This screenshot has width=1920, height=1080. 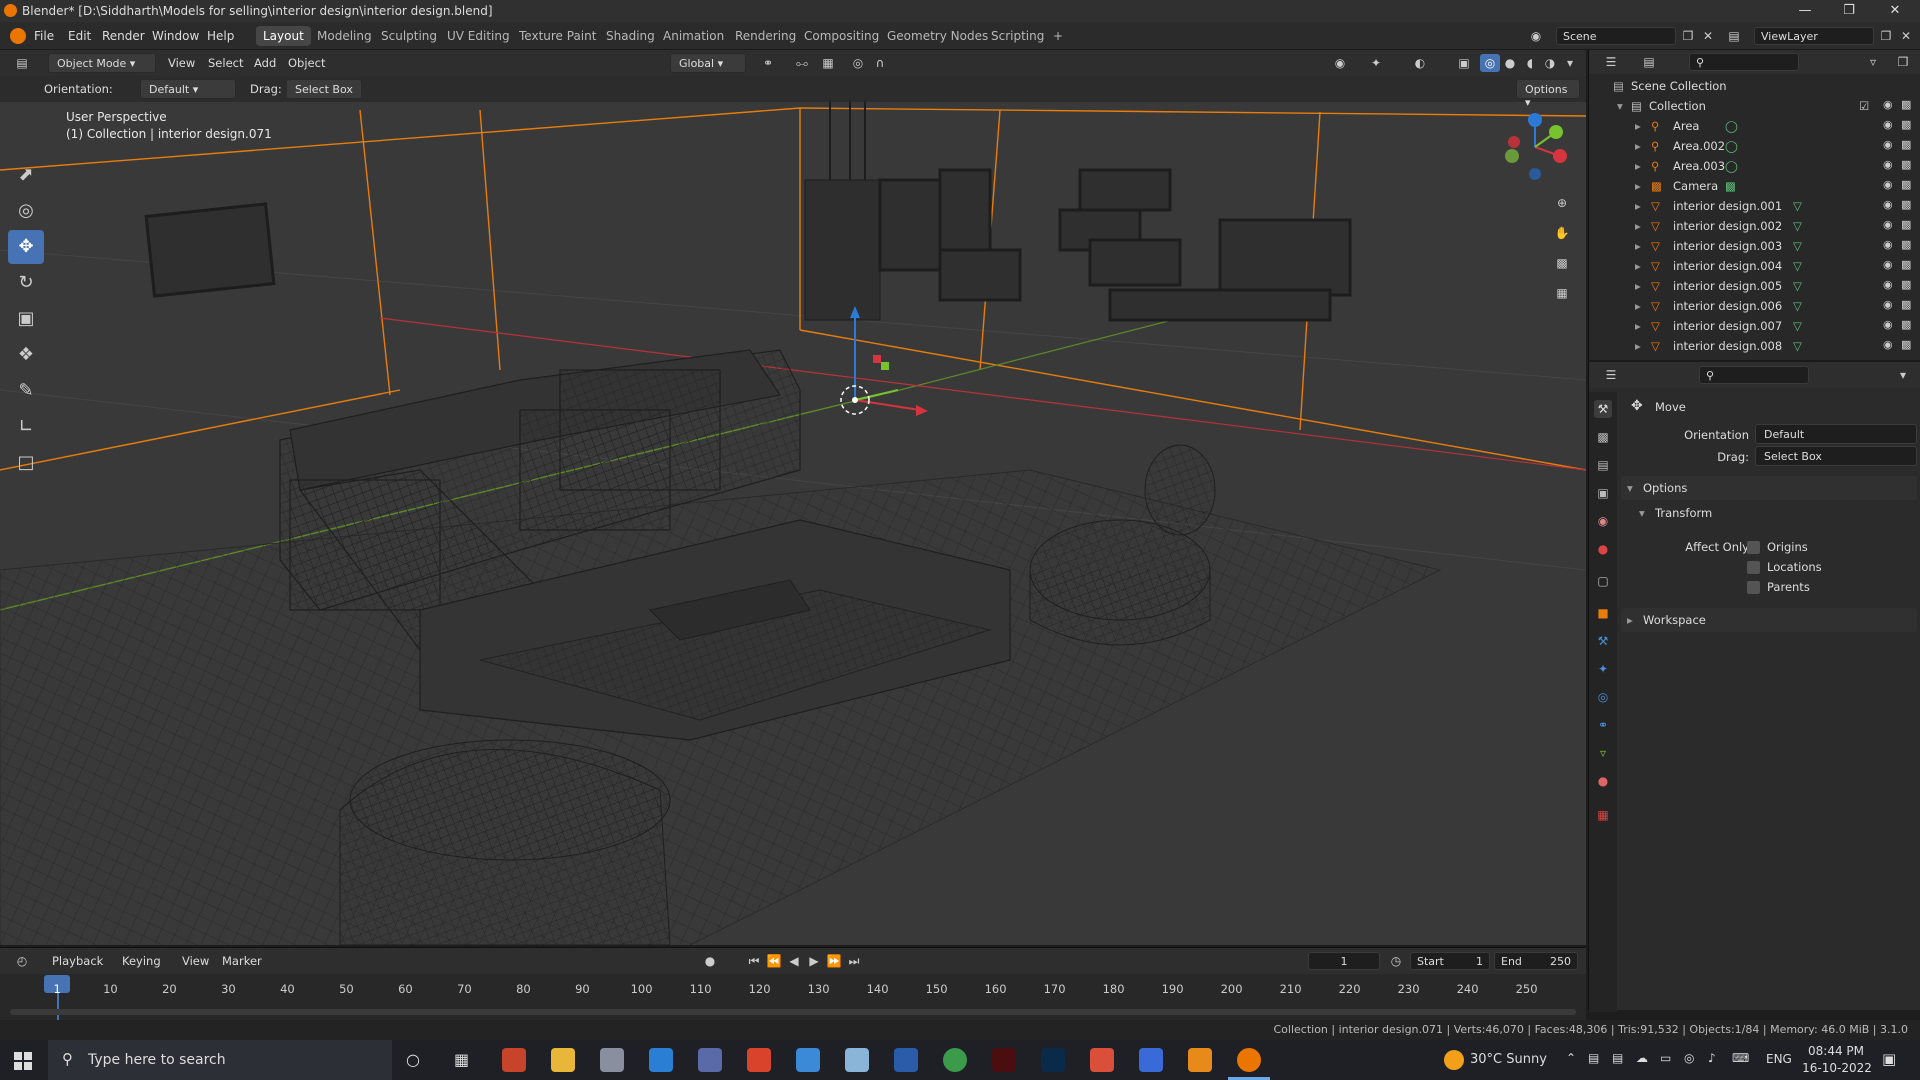 What do you see at coordinates (563, 1060) in the screenshot?
I see `file-explorer-icon` at bounding box center [563, 1060].